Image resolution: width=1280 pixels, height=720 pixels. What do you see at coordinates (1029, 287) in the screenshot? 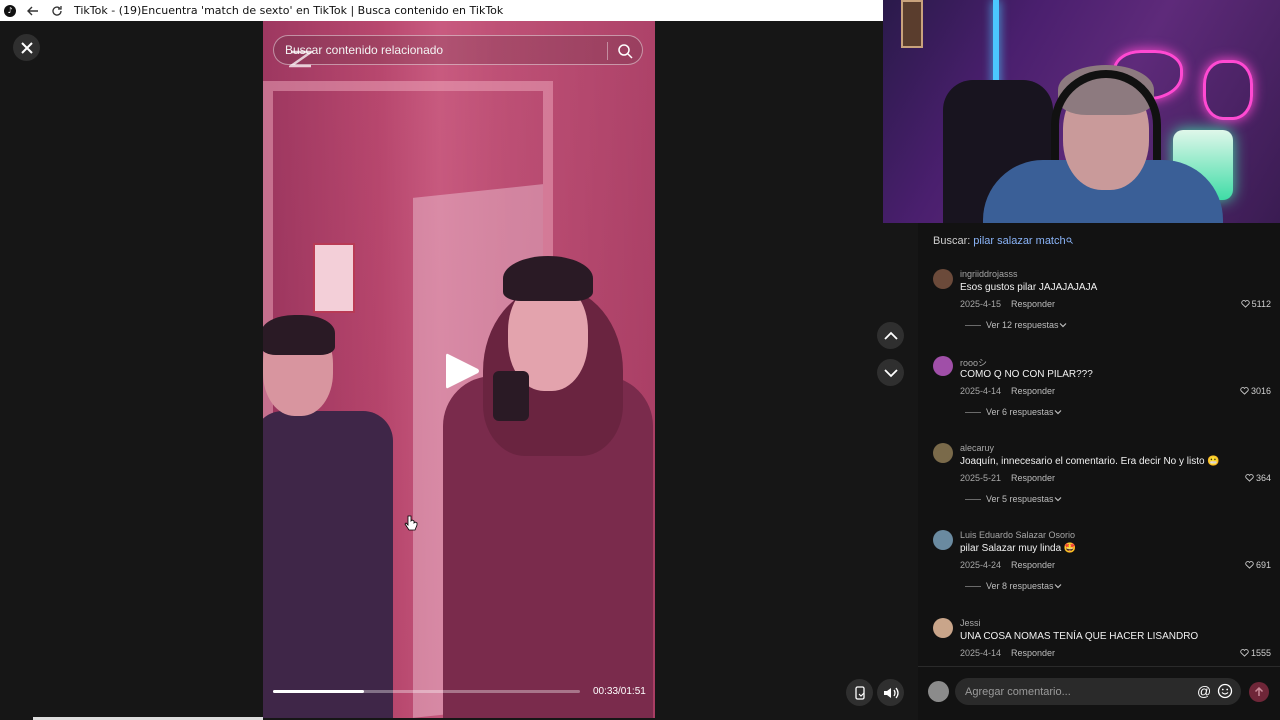
I see `comment-text: Esos gustos pilar JAJAJAJAJA` at bounding box center [1029, 287].